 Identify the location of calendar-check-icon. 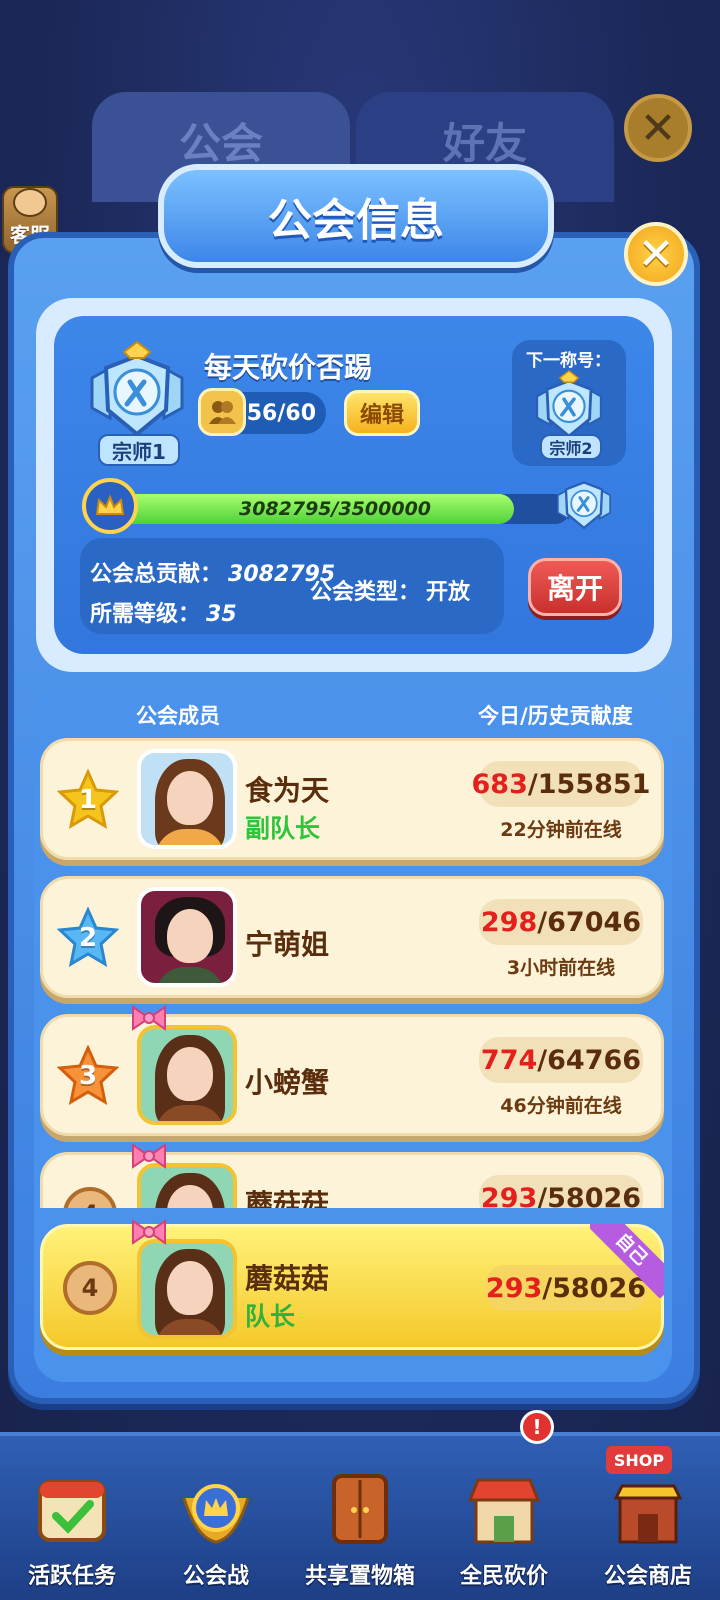
(72, 1511).